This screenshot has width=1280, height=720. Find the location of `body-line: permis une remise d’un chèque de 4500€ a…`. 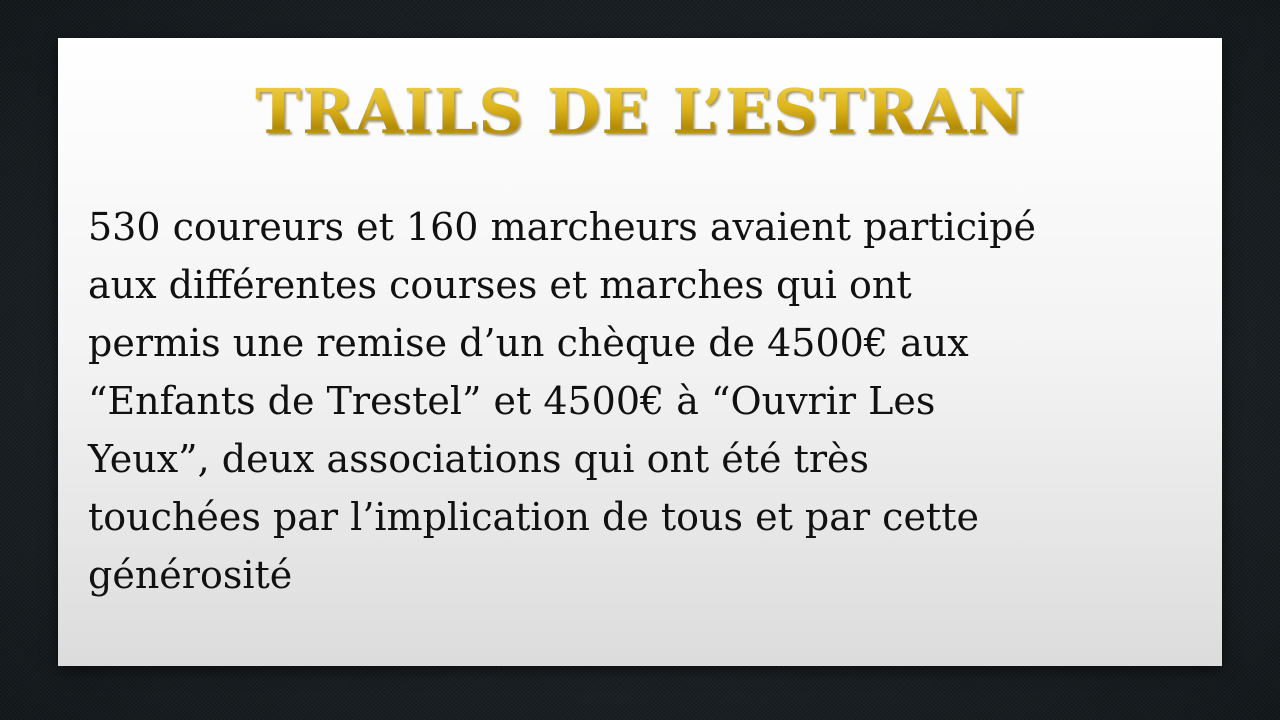

body-line: permis une remise d’un chèque de 4500€ a… is located at coordinates (528, 343).